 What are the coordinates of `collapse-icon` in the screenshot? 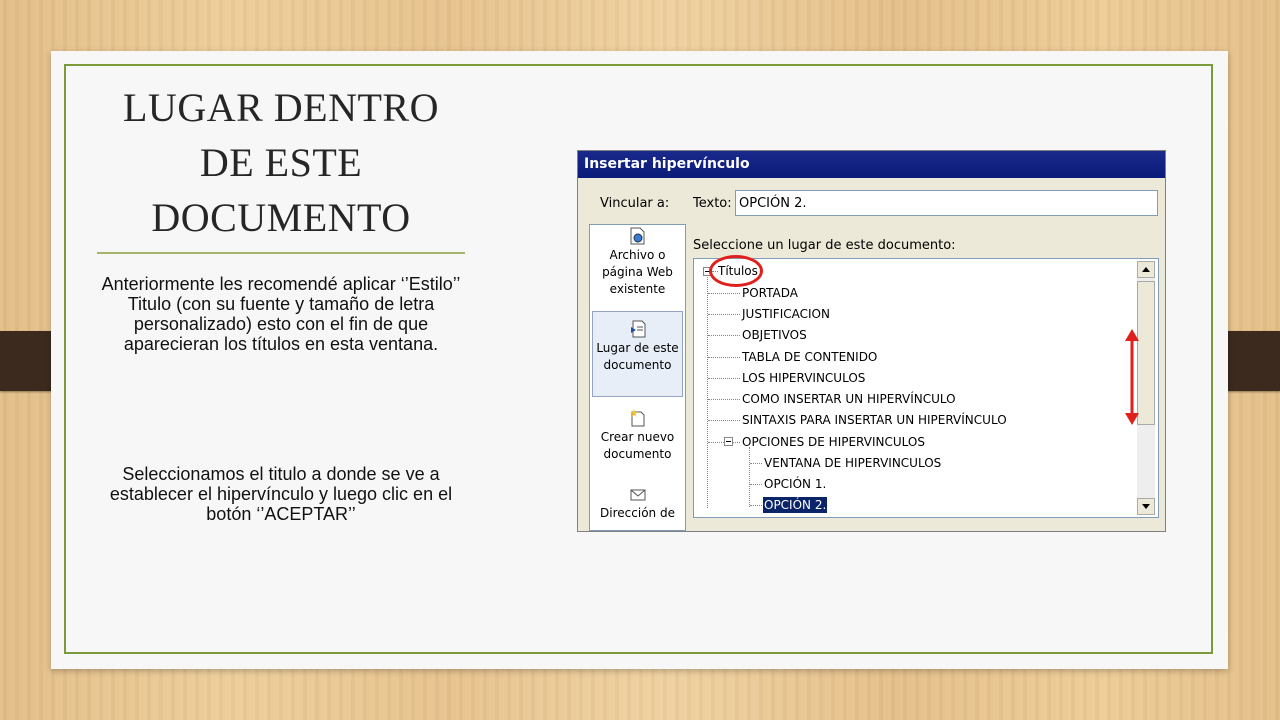 It's located at (728, 441).